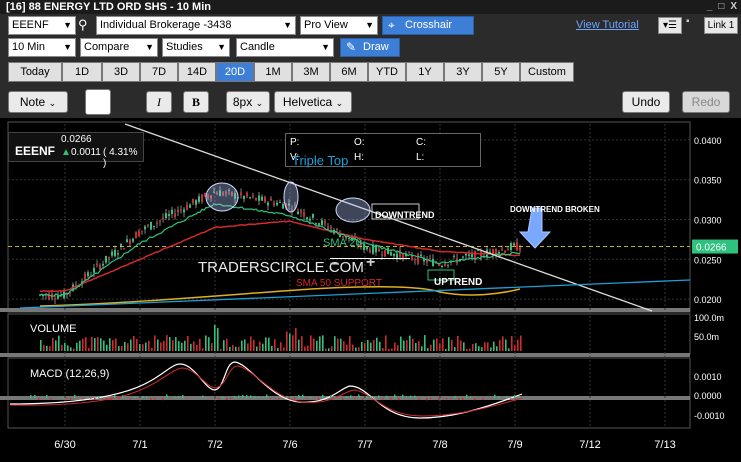 Image resolution: width=741 pixels, height=462 pixels. I want to click on triple-top-marker, so click(353, 210).